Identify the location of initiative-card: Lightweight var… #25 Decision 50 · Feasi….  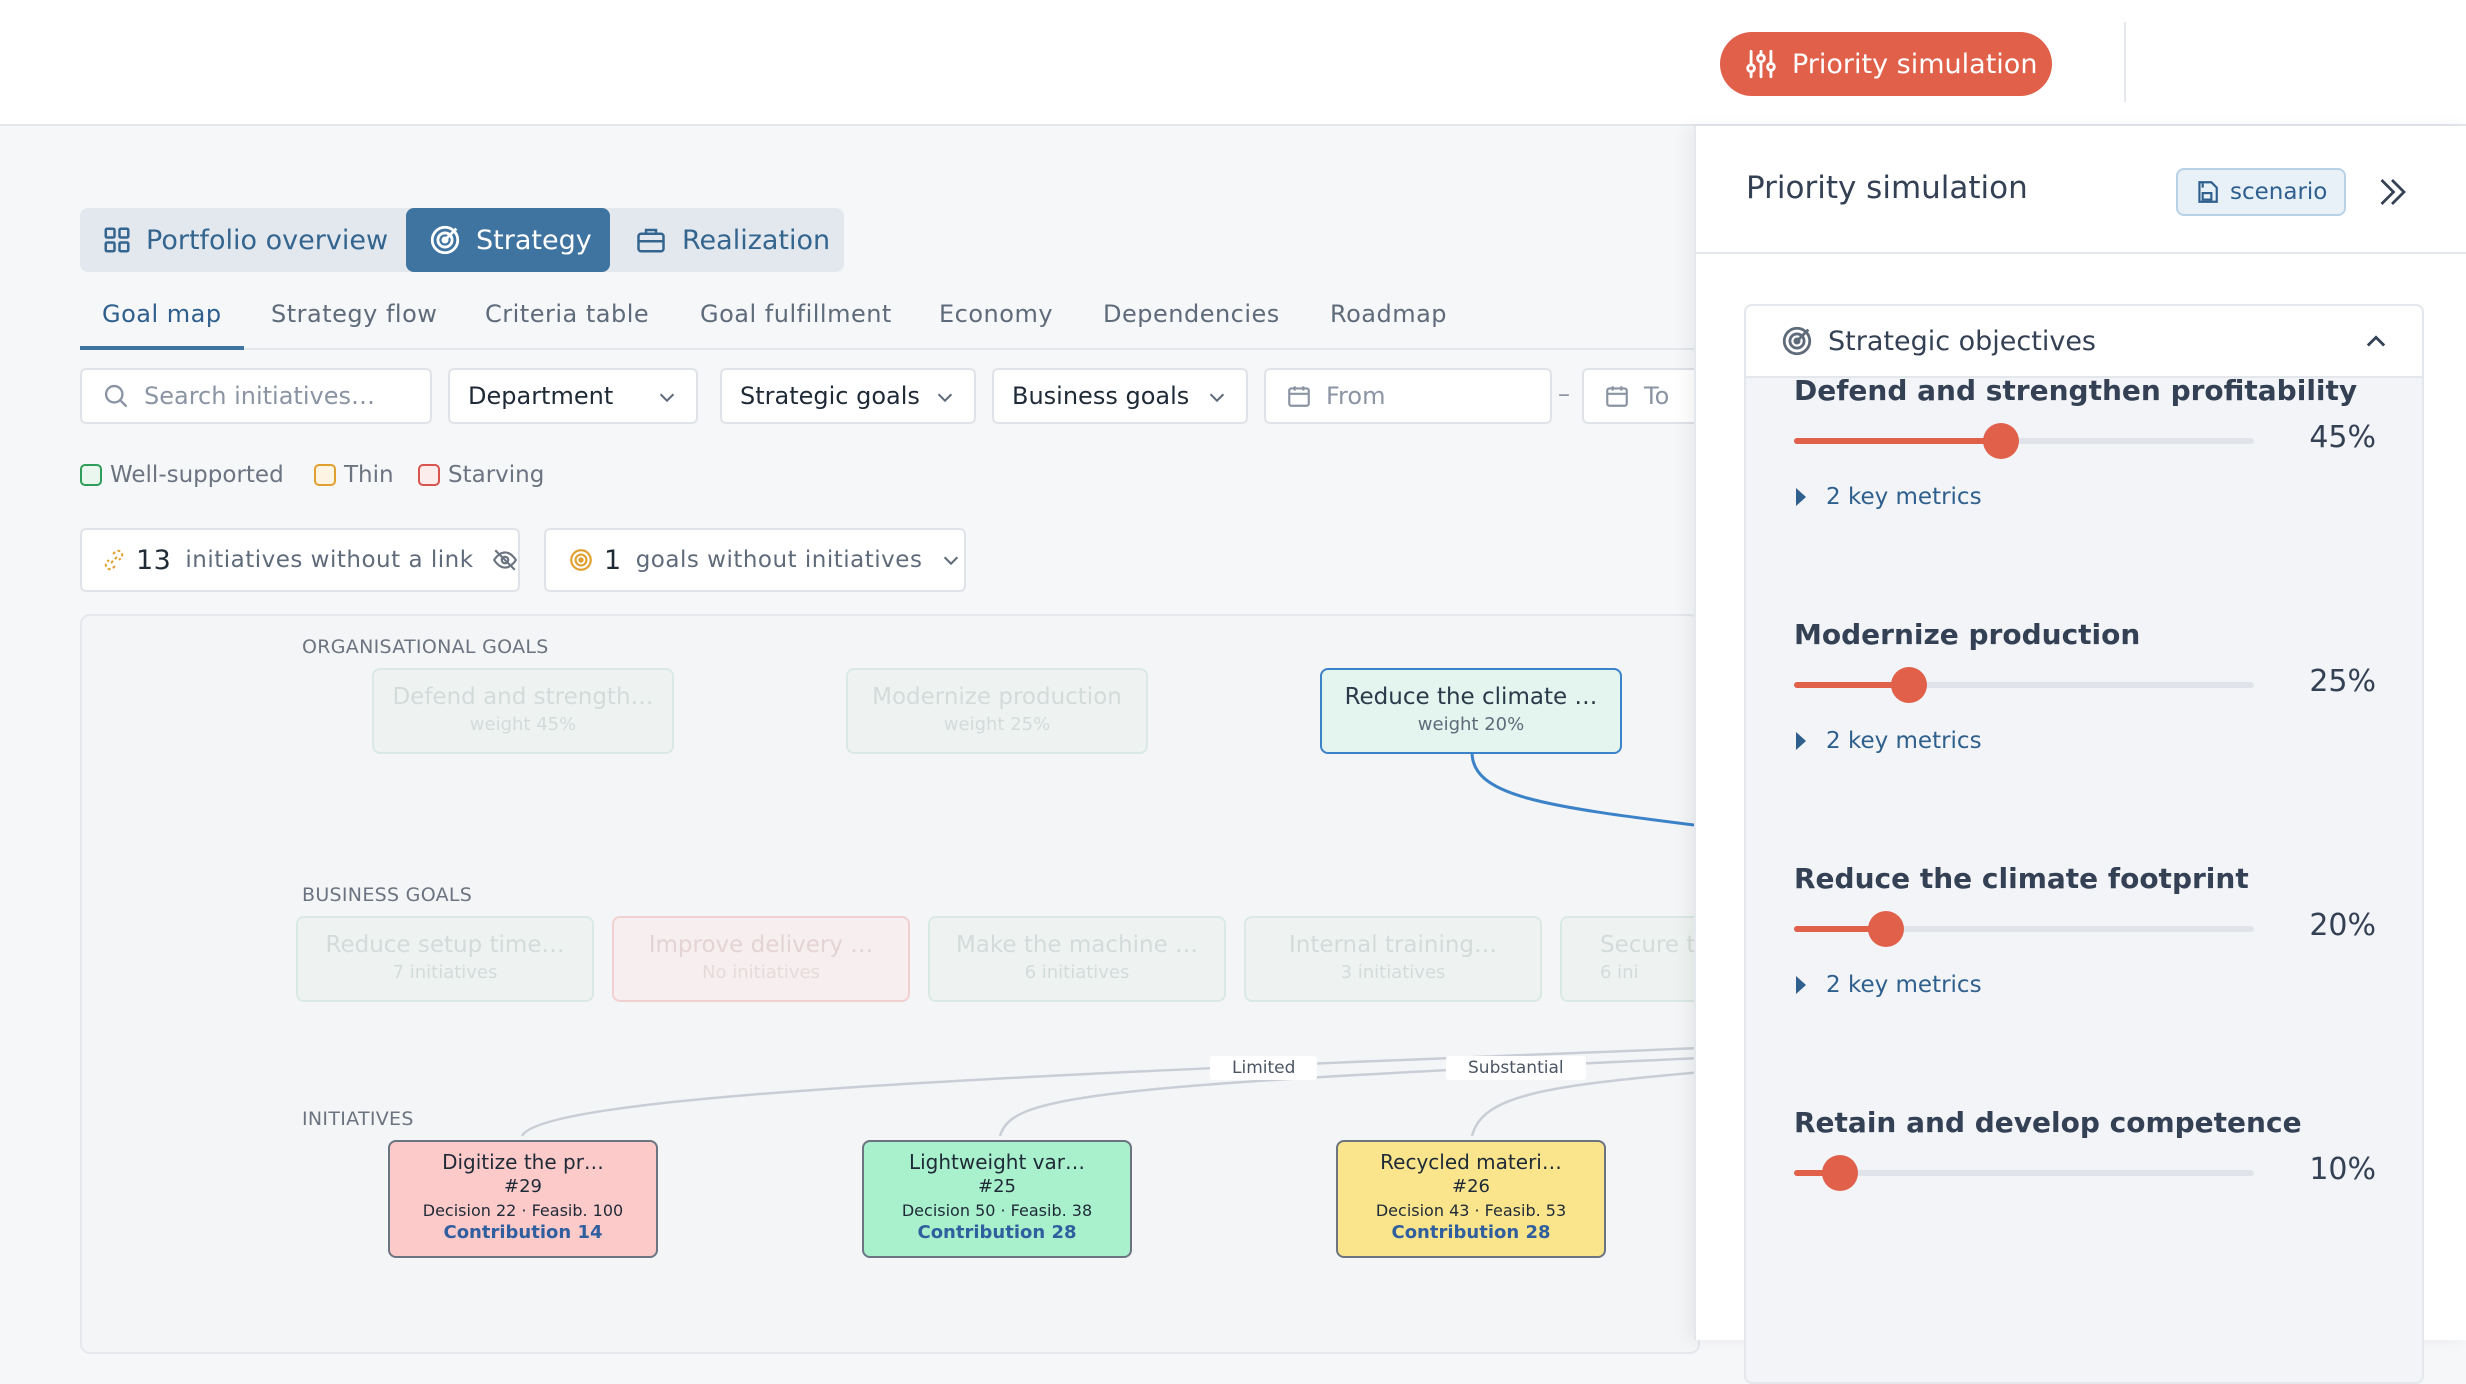
(997, 1199).